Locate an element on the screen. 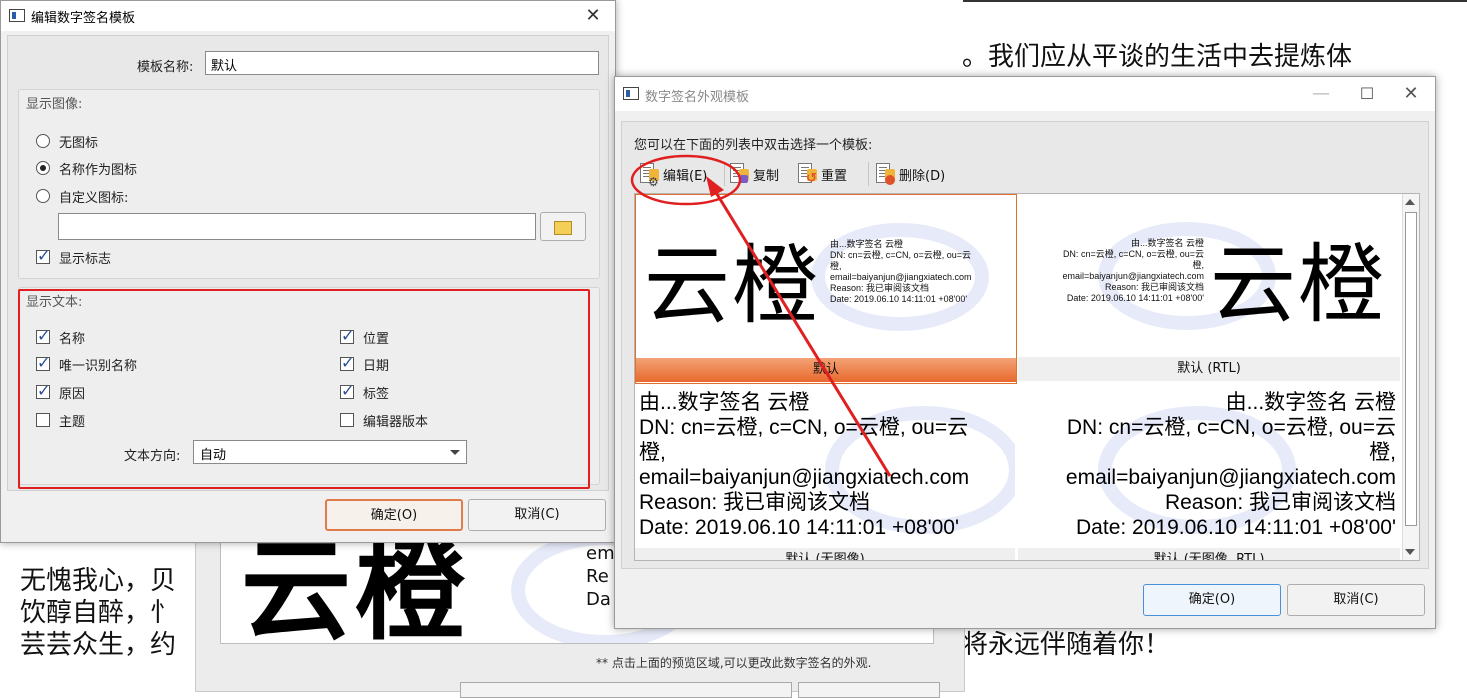  annotation-ellipse is located at coordinates (686, 180).